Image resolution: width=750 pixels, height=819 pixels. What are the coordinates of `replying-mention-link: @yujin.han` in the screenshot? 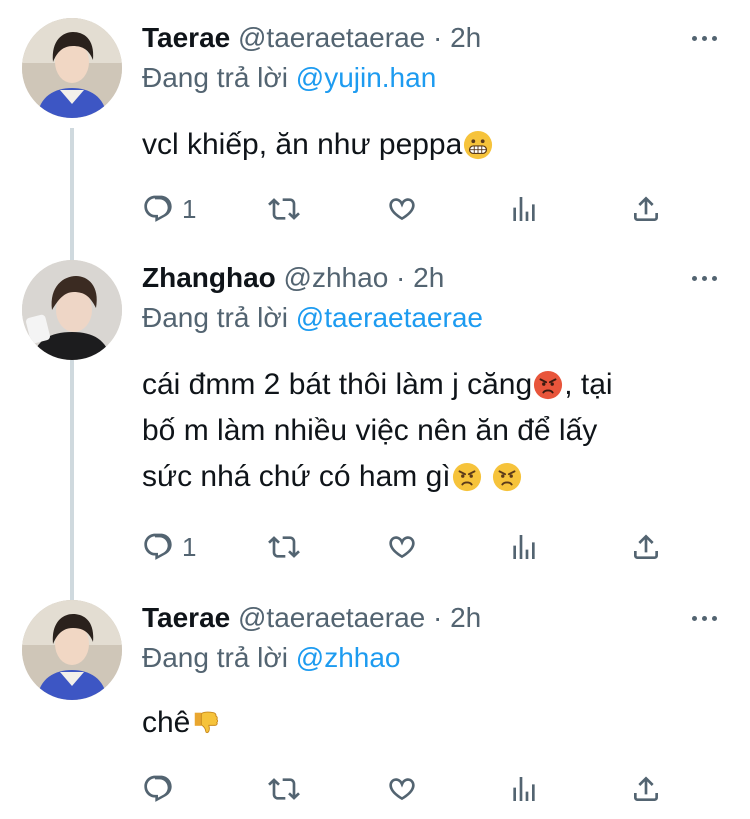 It's located at (366, 77).